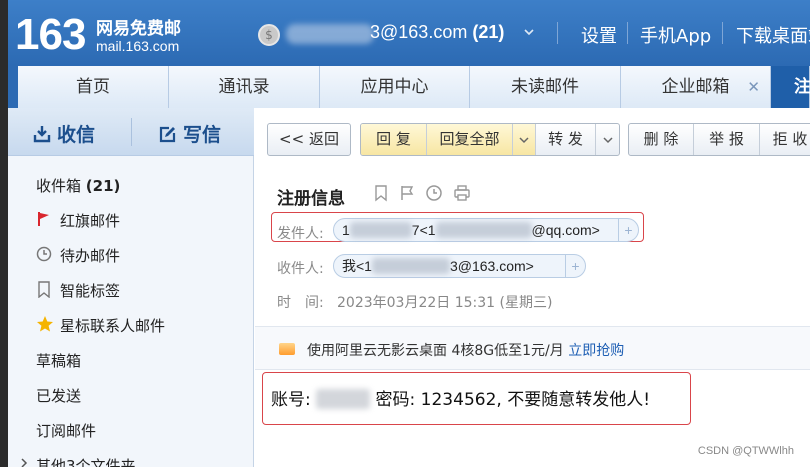  What do you see at coordinates (112, 325) in the screenshot?
I see `sidebar-item-starred-contacts: 星标联系人邮件` at bounding box center [112, 325].